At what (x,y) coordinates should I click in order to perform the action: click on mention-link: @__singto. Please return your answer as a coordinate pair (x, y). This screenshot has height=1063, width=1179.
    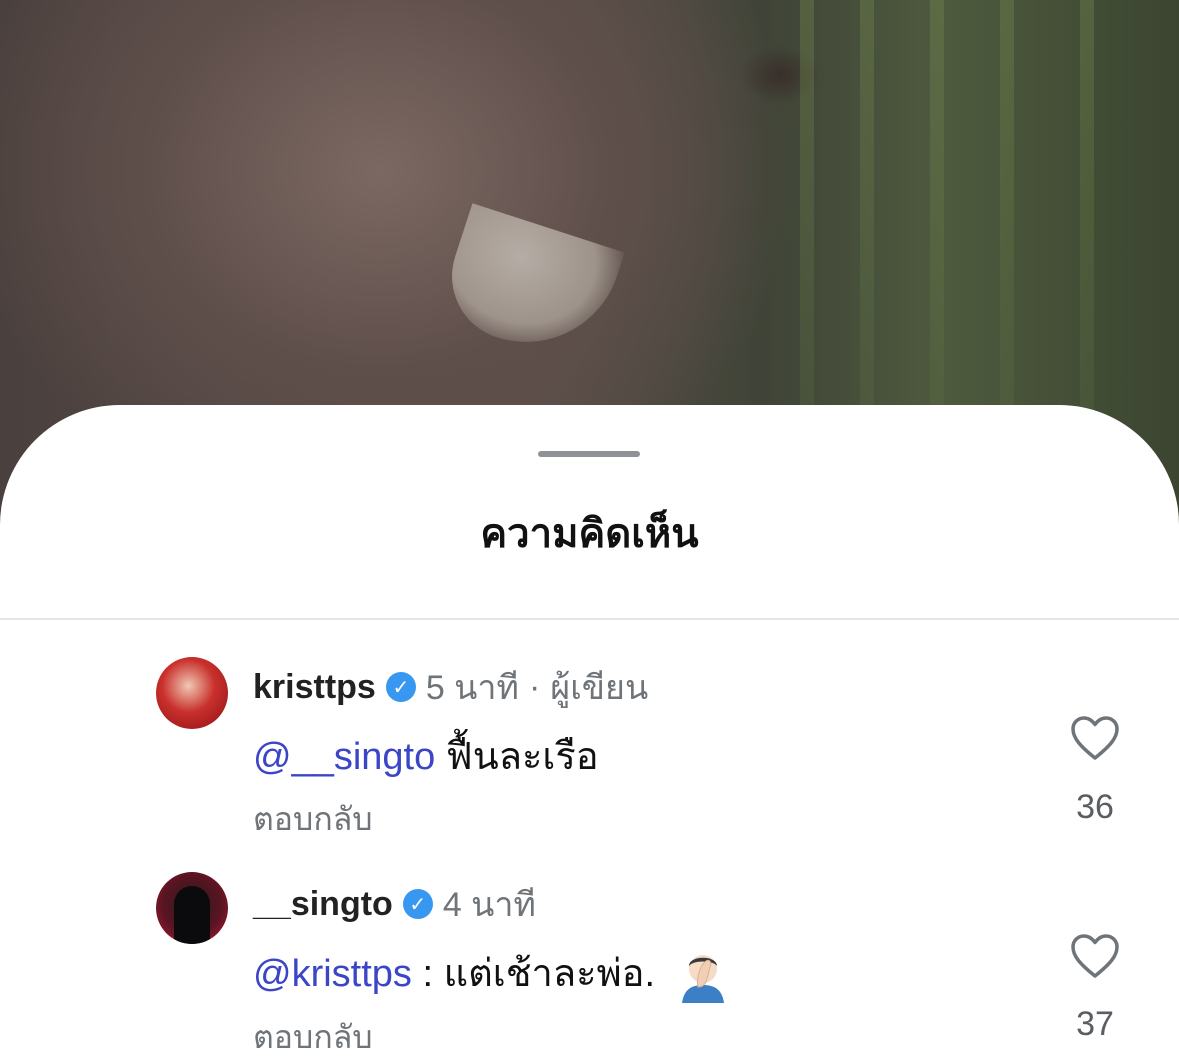
    Looking at the image, I should click on (344, 757).